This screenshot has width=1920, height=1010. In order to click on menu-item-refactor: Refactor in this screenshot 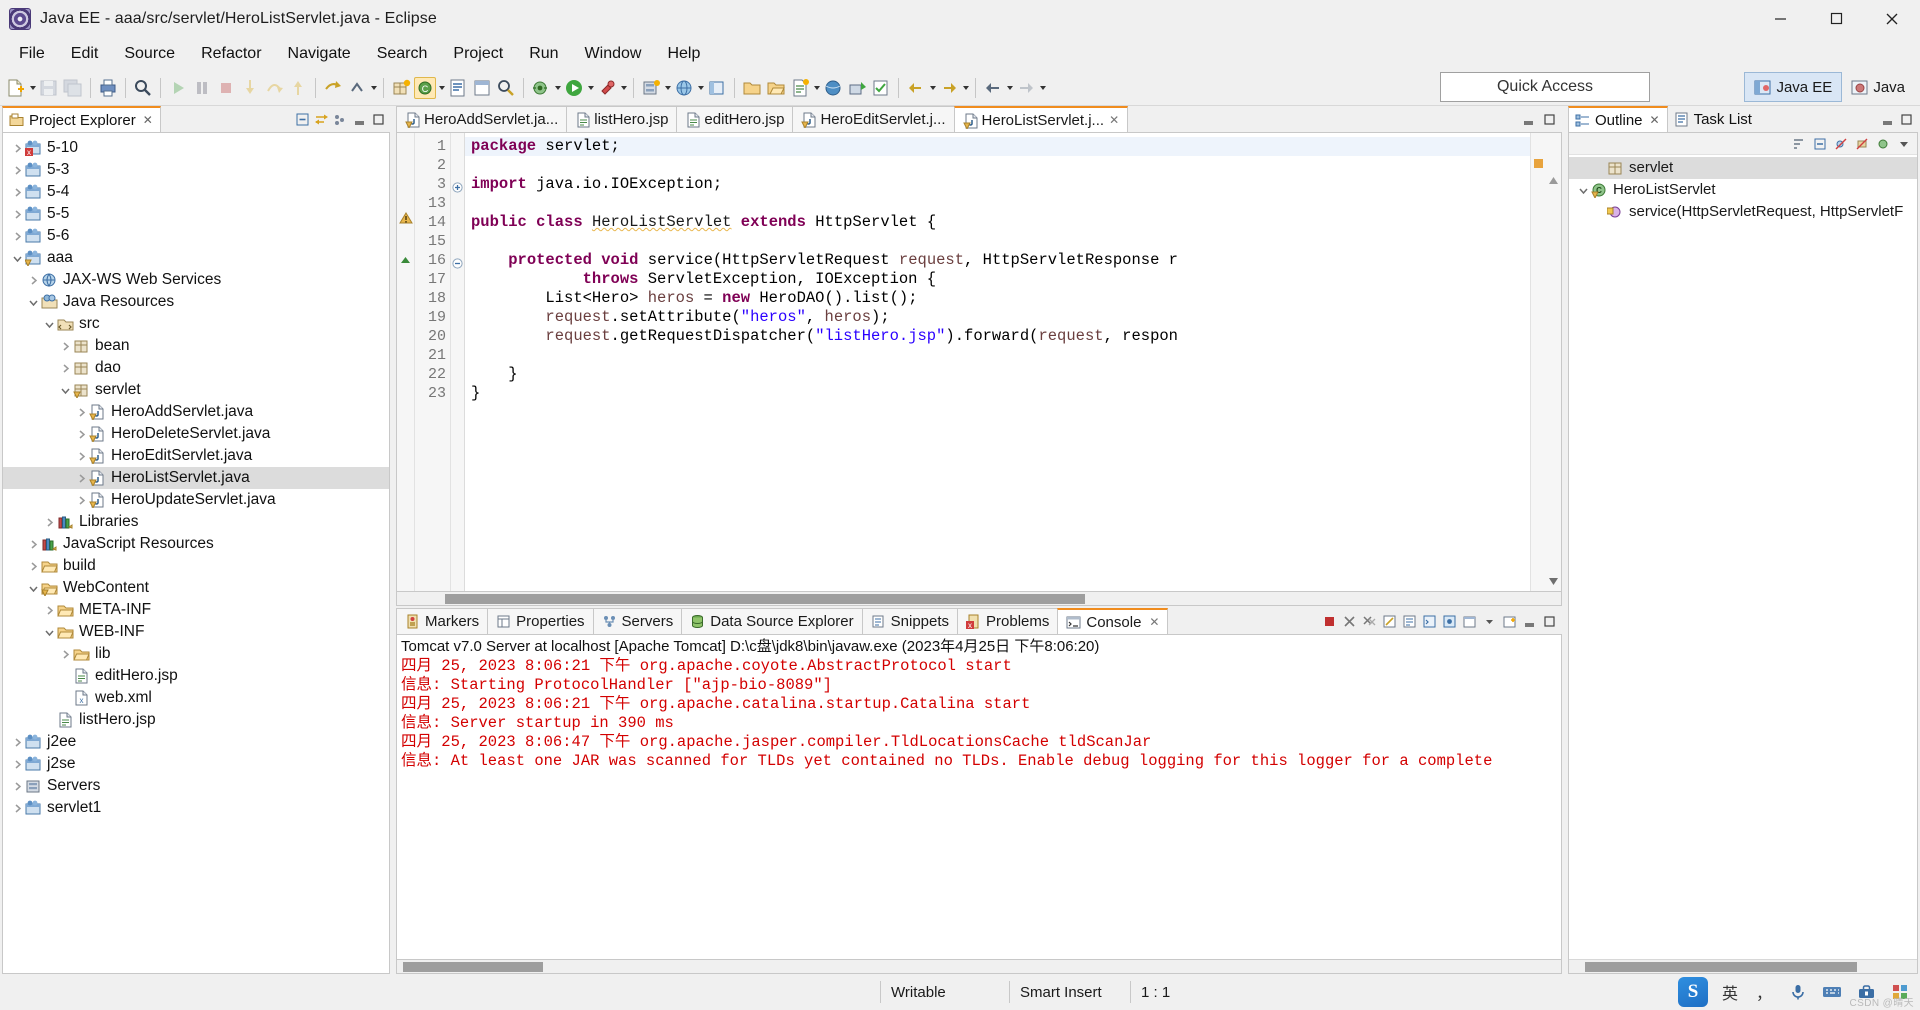, I will do `click(231, 54)`.